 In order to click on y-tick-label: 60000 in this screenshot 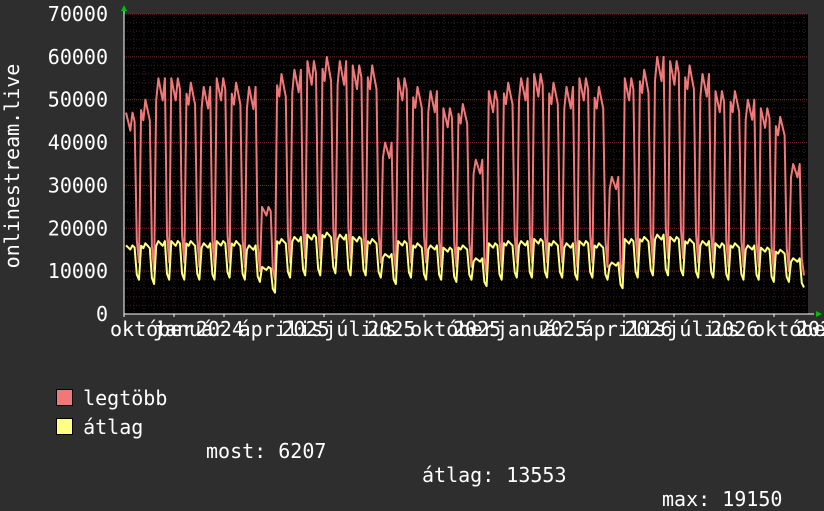, I will do `click(78, 57)`.